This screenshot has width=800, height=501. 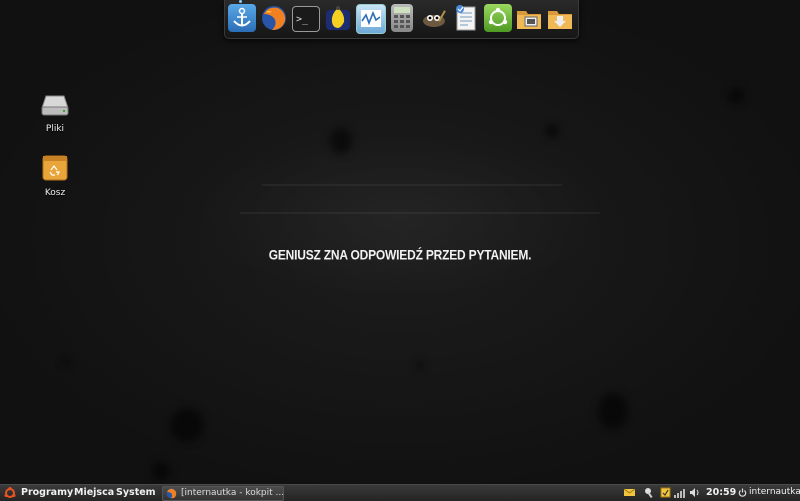 What do you see at coordinates (560, 18) in the screenshot?
I see `downloads-folder-icon` at bounding box center [560, 18].